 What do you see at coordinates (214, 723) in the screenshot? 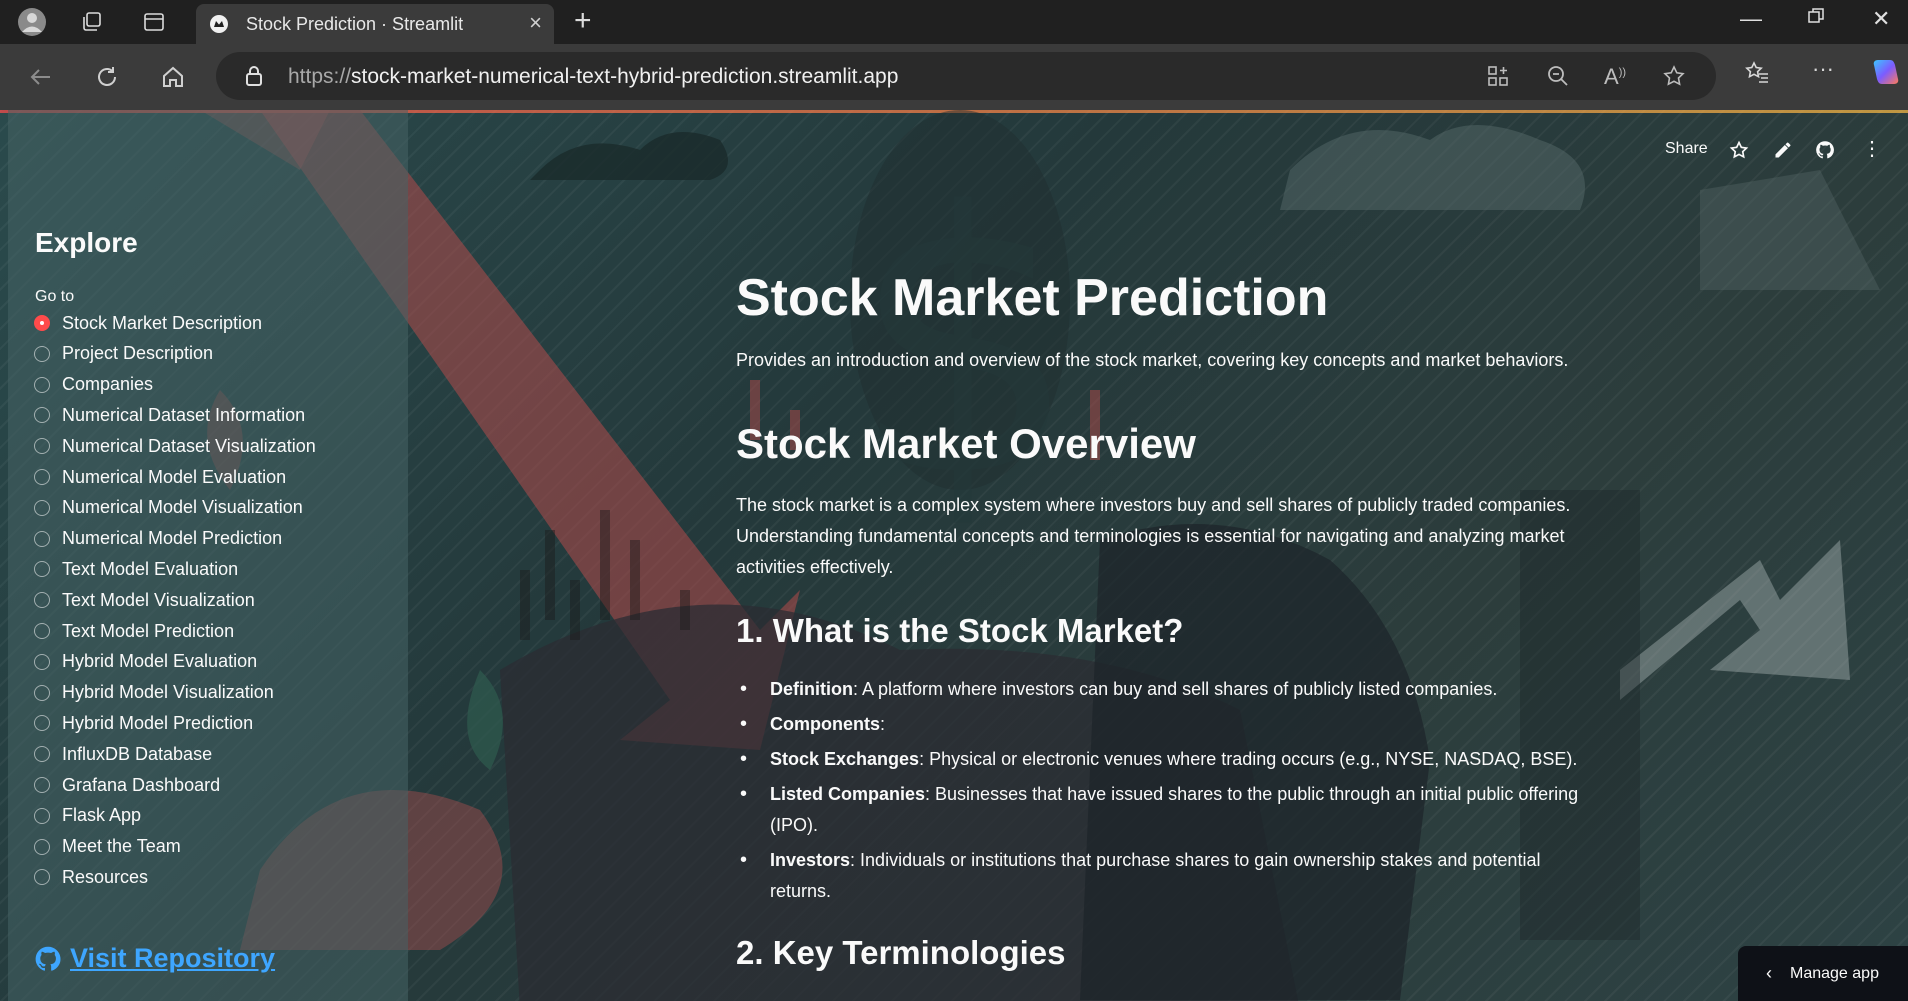
I see `nav-radio-hybrid-model-prediction: Hybrid Model Prediction` at bounding box center [214, 723].